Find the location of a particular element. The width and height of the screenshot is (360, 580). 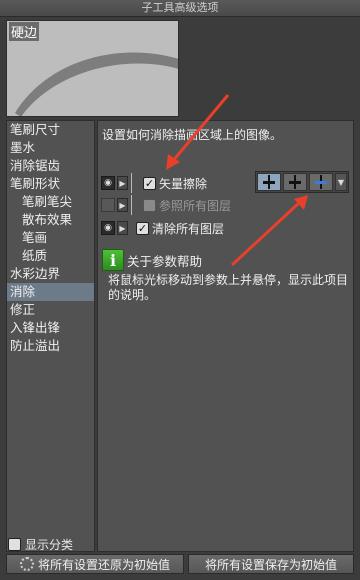

erase-touched-icon is located at coordinates (269, 182).